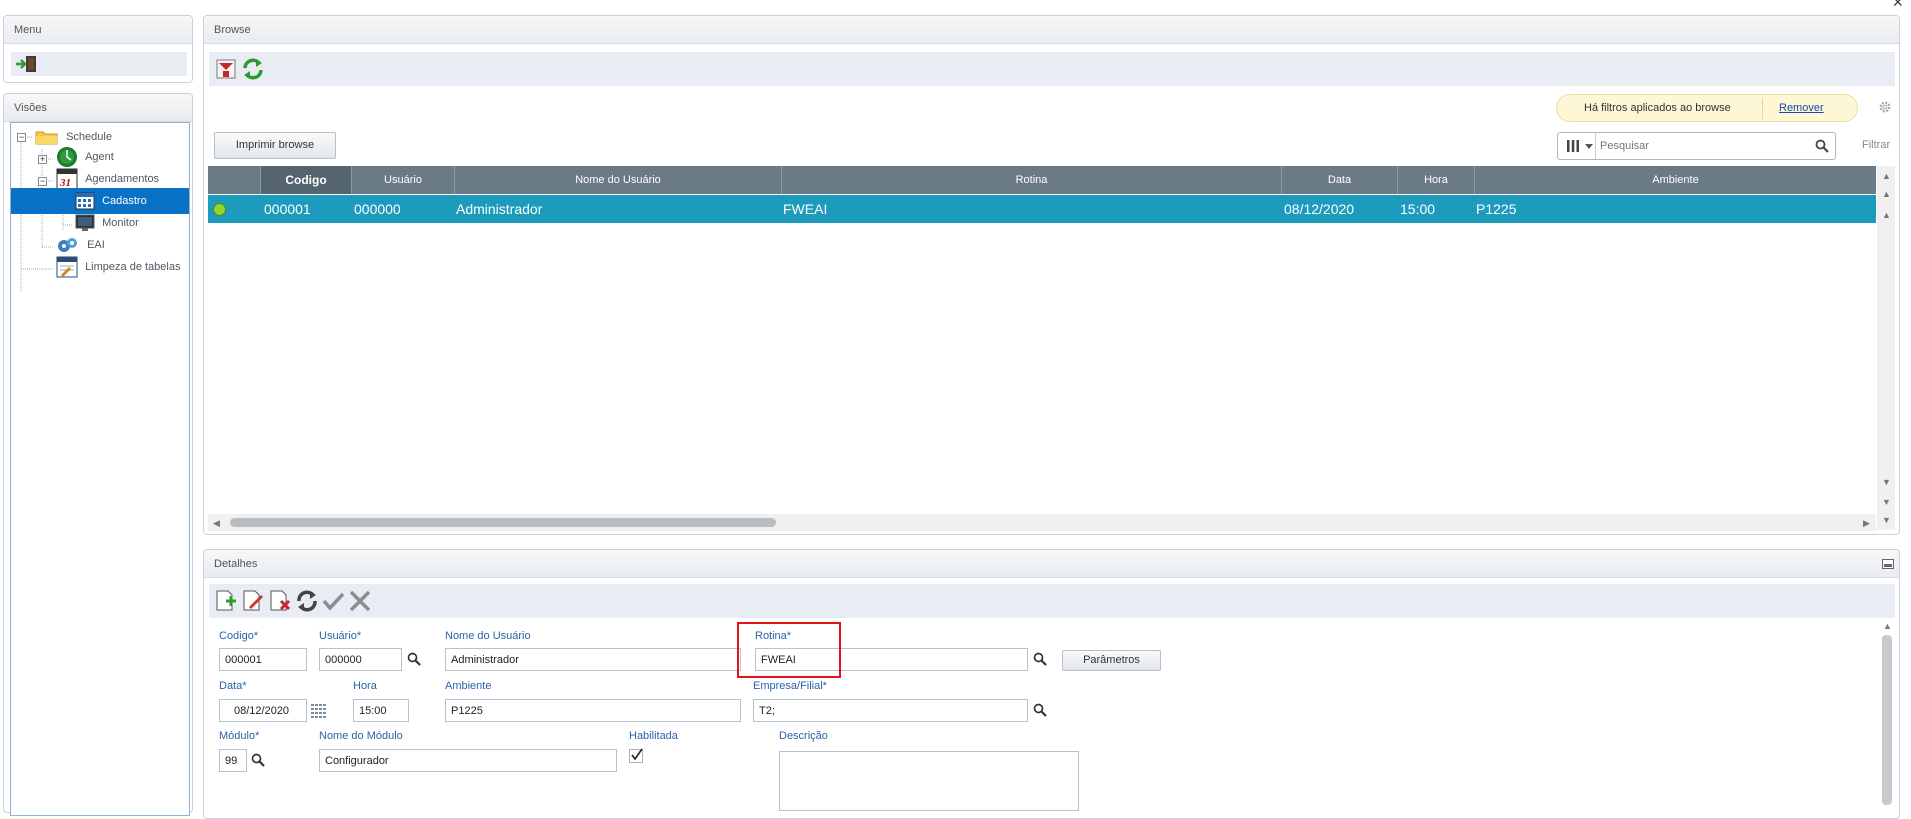 The image size is (1911, 819). I want to click on nome-modulo-field, so click(468, 760).